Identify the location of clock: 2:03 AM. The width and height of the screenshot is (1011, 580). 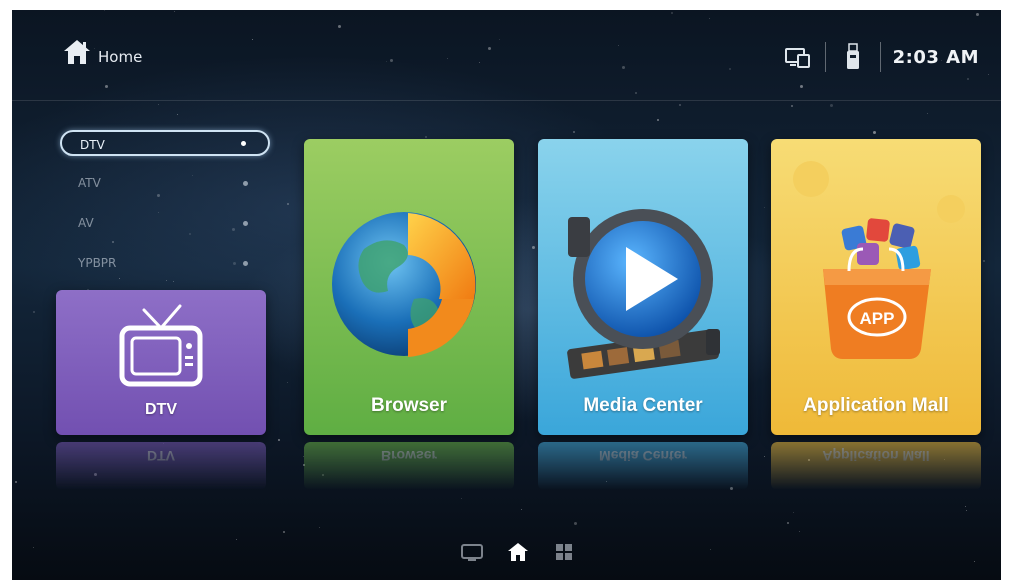
(935, 57).